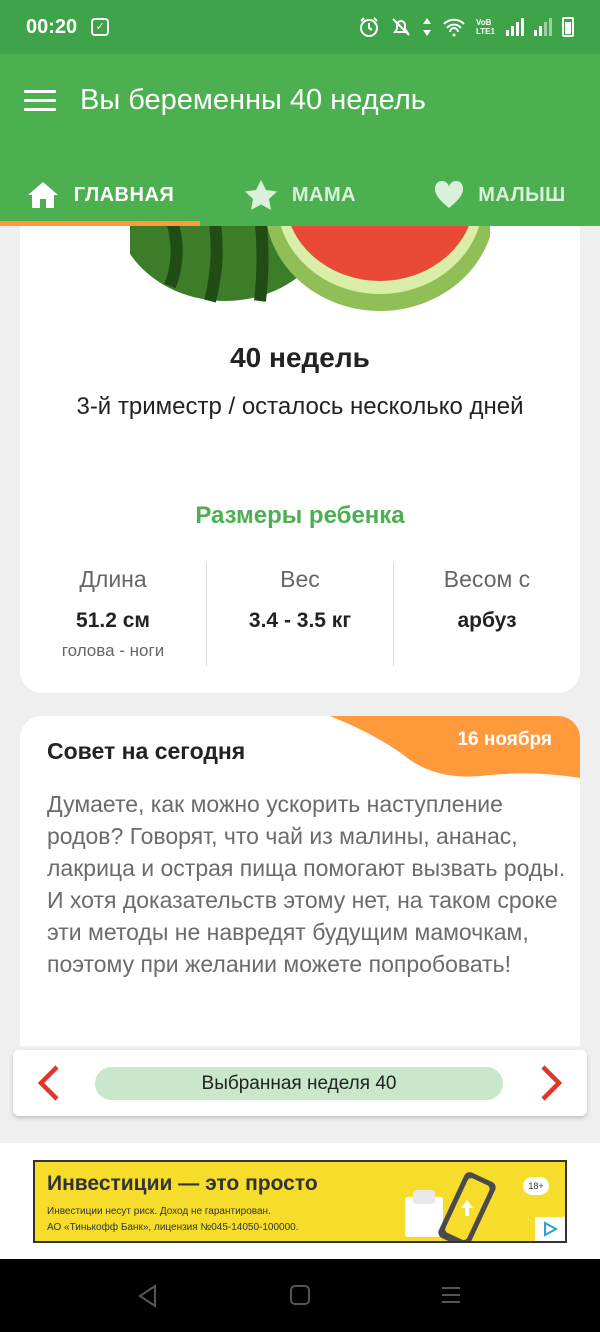  What do you see at coordinates (449, 195) in the screenshot?
I see `heart-icon` at bounding box center [449, 195].